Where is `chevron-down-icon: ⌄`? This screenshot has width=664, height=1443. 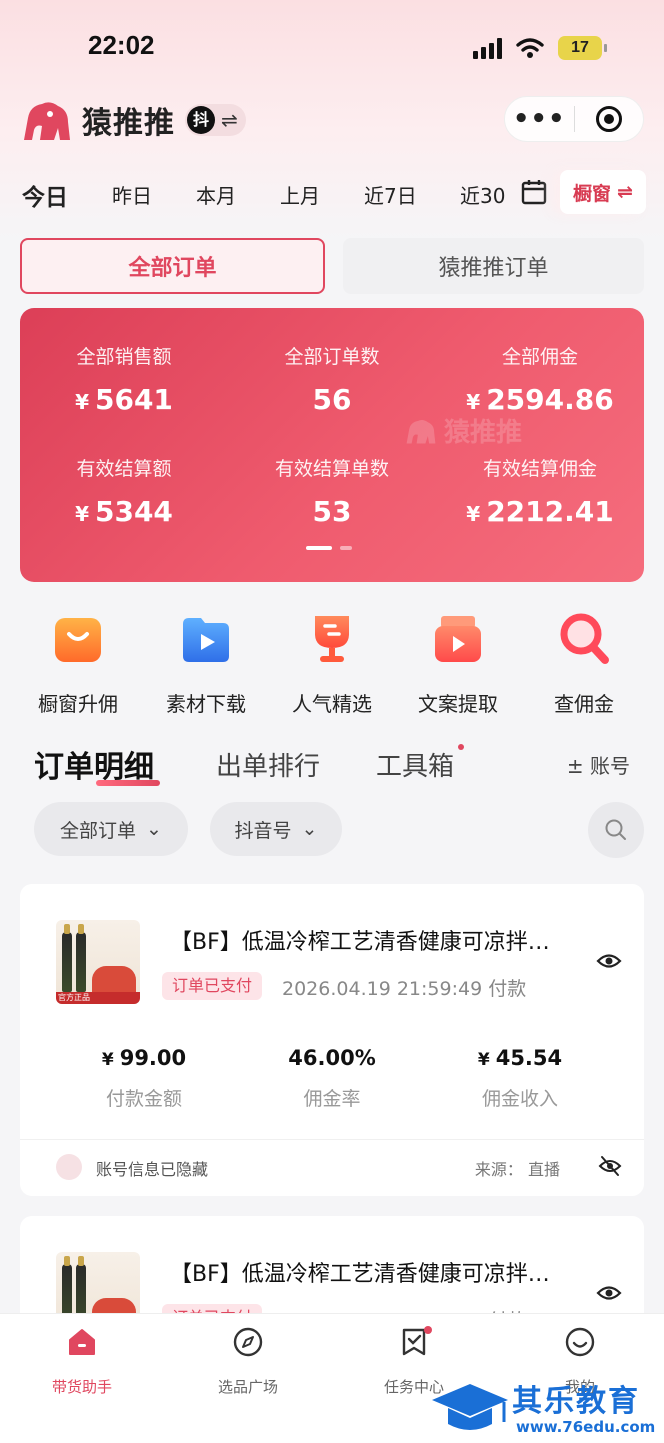
chevron-down-icon: ⌄ is located at coordinates (154, 829).